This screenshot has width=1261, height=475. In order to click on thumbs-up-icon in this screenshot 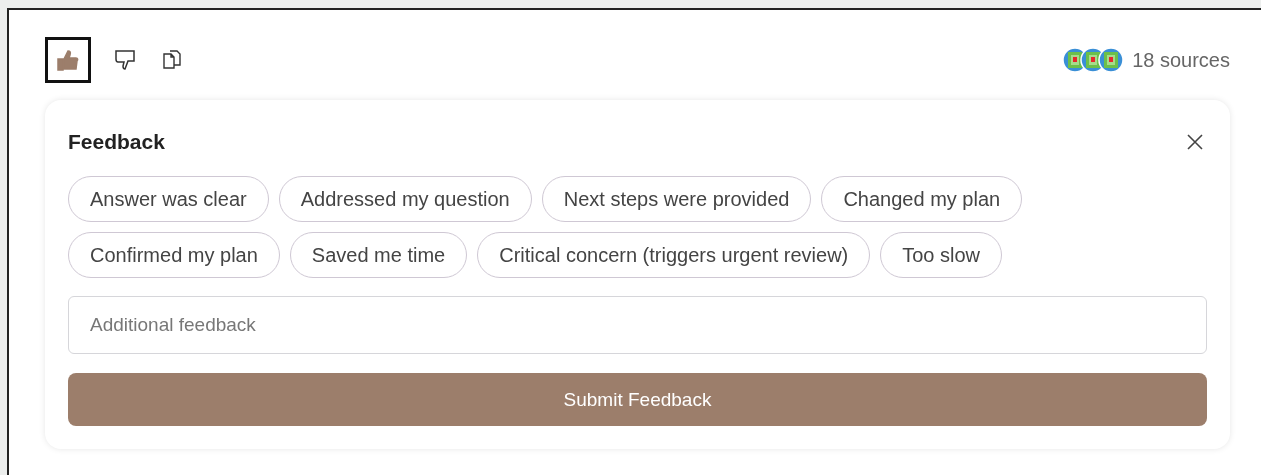, I will do `click(68, 60)`.